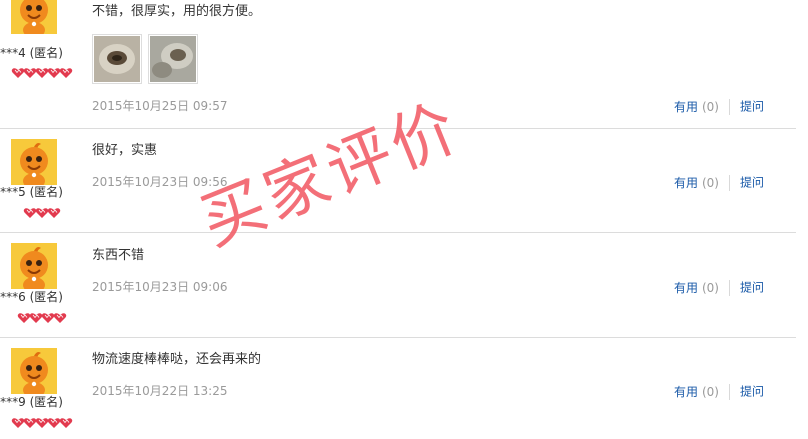 This screenshot has width=808, height=439. Describe the element at coordinates (31, 297) in the screenshot. I see `username: 丁***6 (匿名)` at that location.